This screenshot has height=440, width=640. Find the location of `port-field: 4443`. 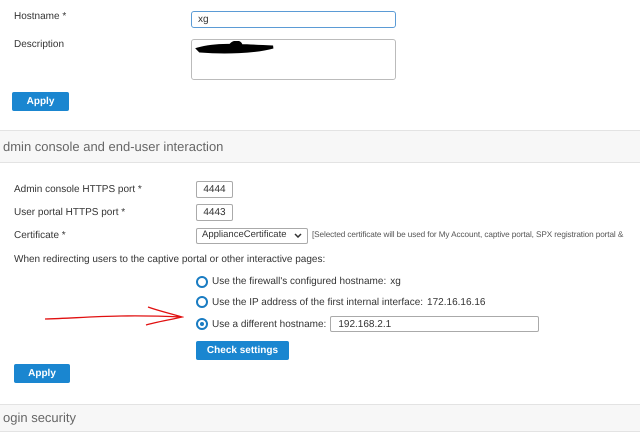

port-field: 4443 is located at coordinates (214, 212).